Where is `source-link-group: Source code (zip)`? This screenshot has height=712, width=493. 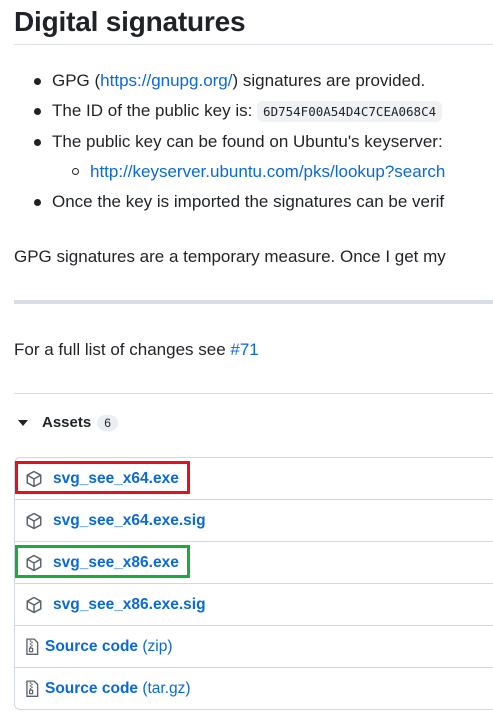
source-link-group: Source code (zip) is located at coordinates (105, 647).